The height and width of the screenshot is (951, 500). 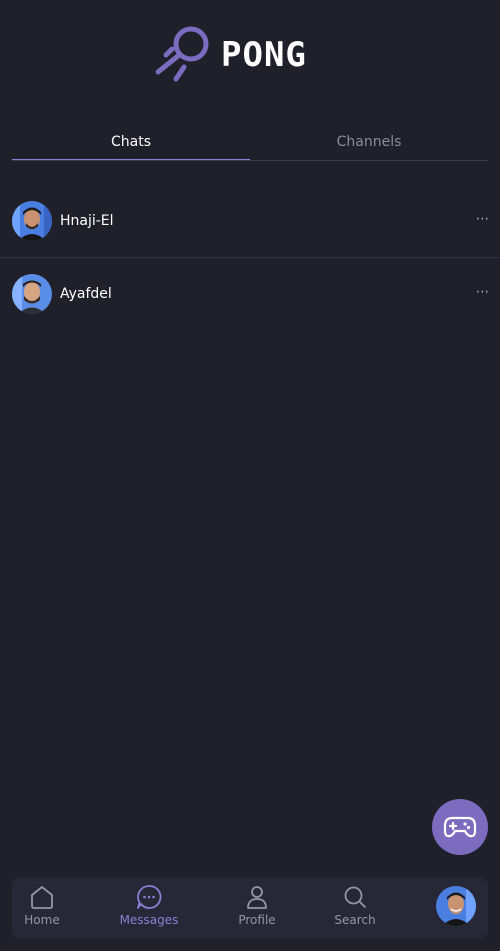 I want to click on tab-channels: Channels, so click(x=369, y=142).